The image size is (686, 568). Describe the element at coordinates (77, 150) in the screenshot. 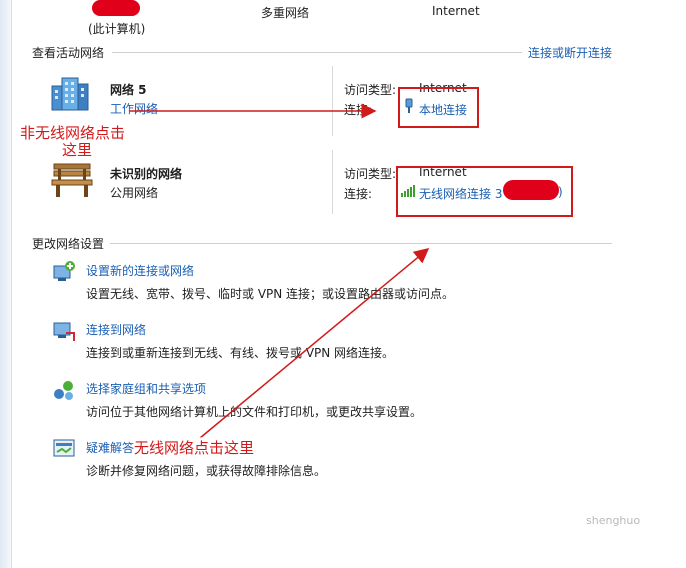

I see `wired-annotation-line2: 这里` at that location.